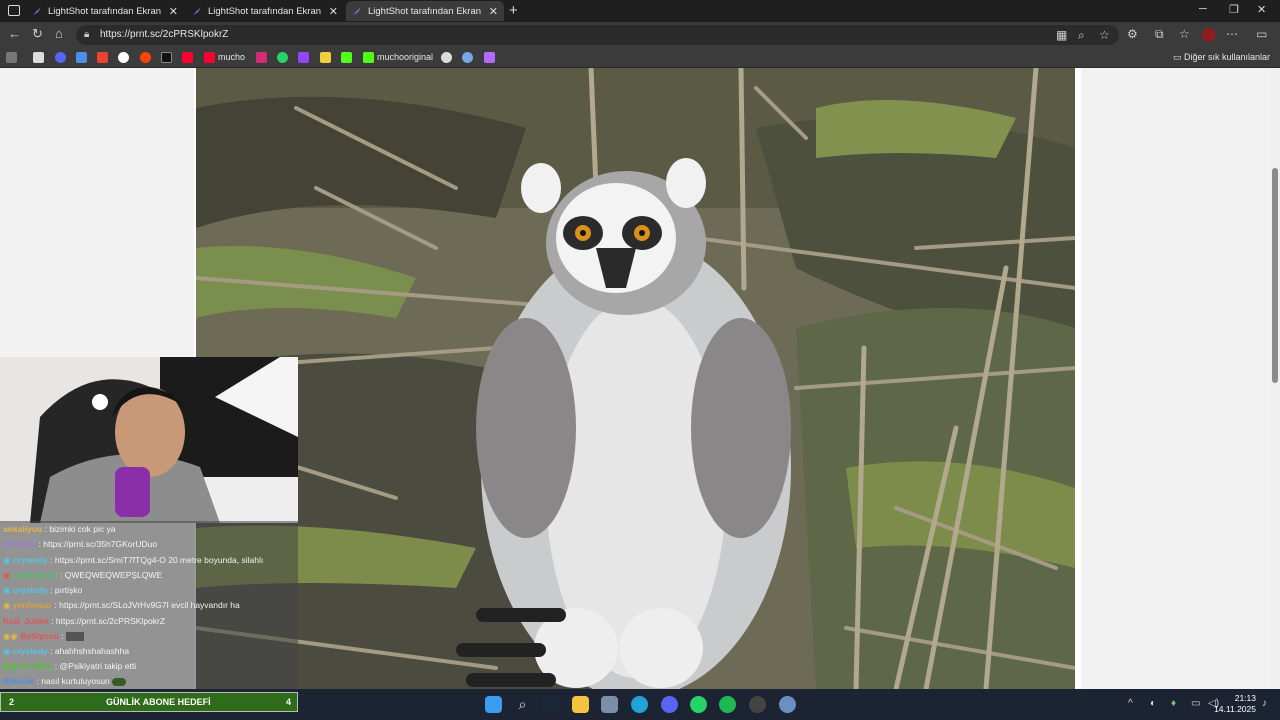 The width and height of the screenshot is (1280, 720). Describe the element at coordinates (14, 34) in the screenshot. I see `back-icon: ←` at that location.